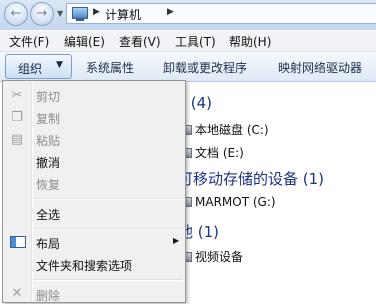 The height and width of the screenshot is (304, 376). I want to click on clipboard-icon: ▤, so click(17, 139).